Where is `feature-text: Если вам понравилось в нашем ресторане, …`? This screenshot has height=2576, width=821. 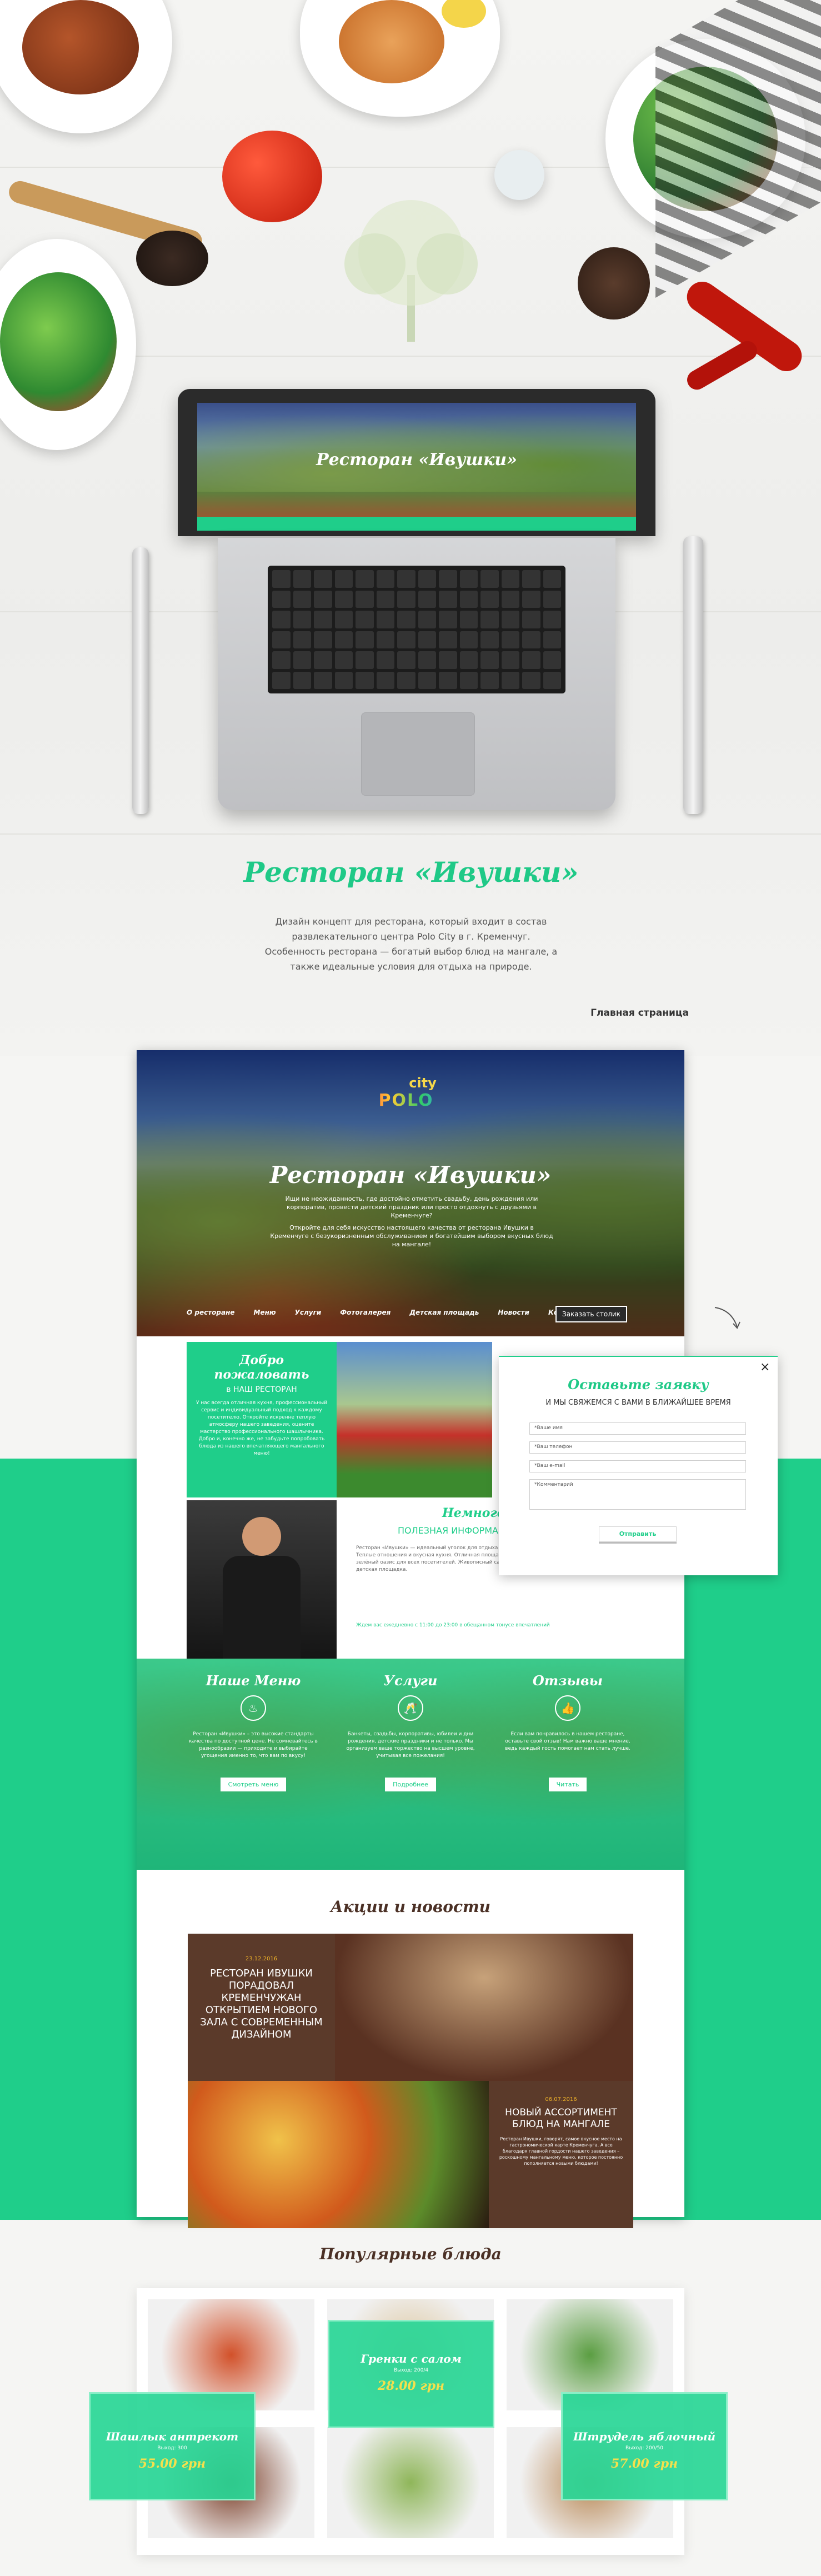
feature-text: Если вам понравилось в нашем ресторане, … is located at coordinates (567, 1741).